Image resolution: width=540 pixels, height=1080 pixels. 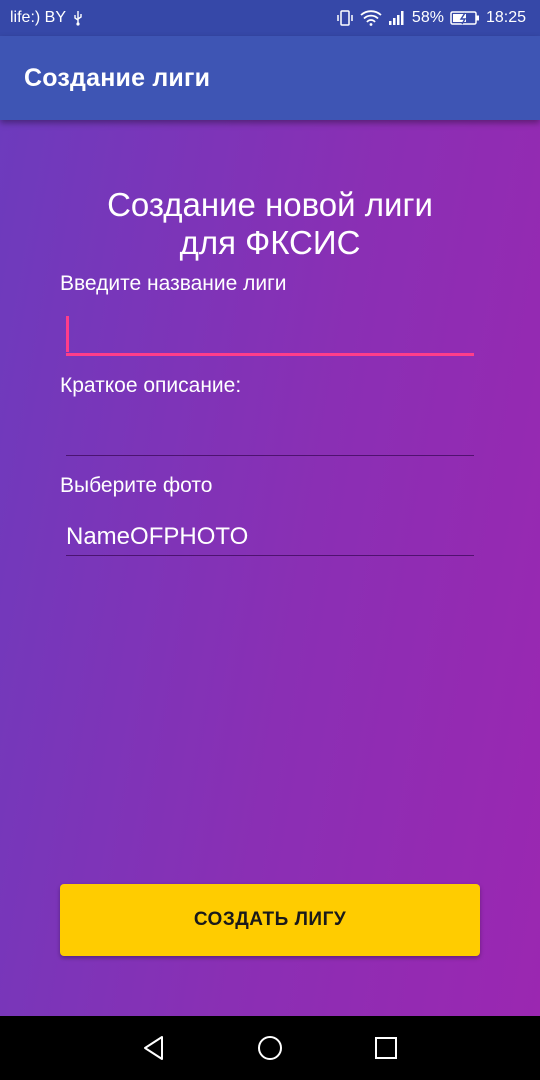 What do you see at coordinates (78, 18) in the screenshot?
I see `usb-icon` at bounding box center [78, 18].